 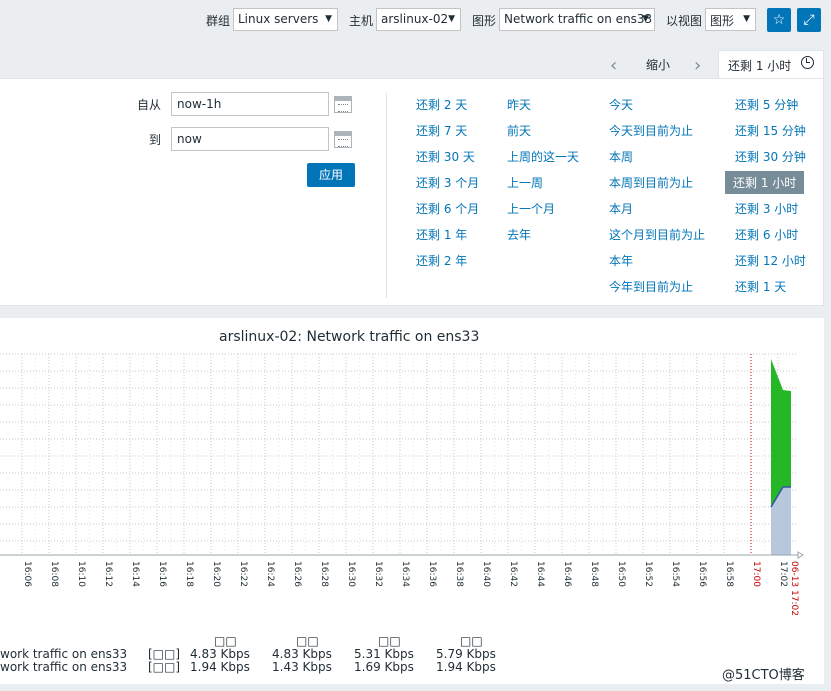 What do you see at coordinates (447, 182) in the screenshot?
I see `quick-range-link: 还剩 3 个月` at bounding box center [447, 182].